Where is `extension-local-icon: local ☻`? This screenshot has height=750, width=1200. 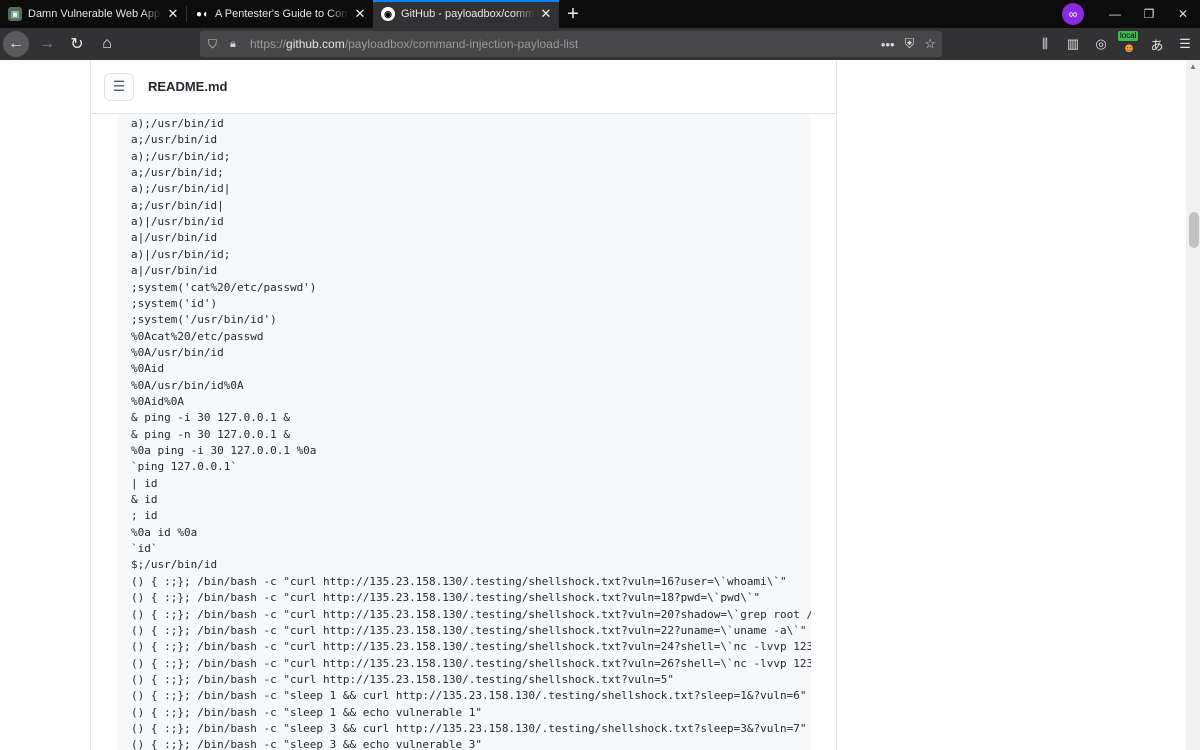 extension-local-icon: local ☻ is located at coordinates (1129, 43).